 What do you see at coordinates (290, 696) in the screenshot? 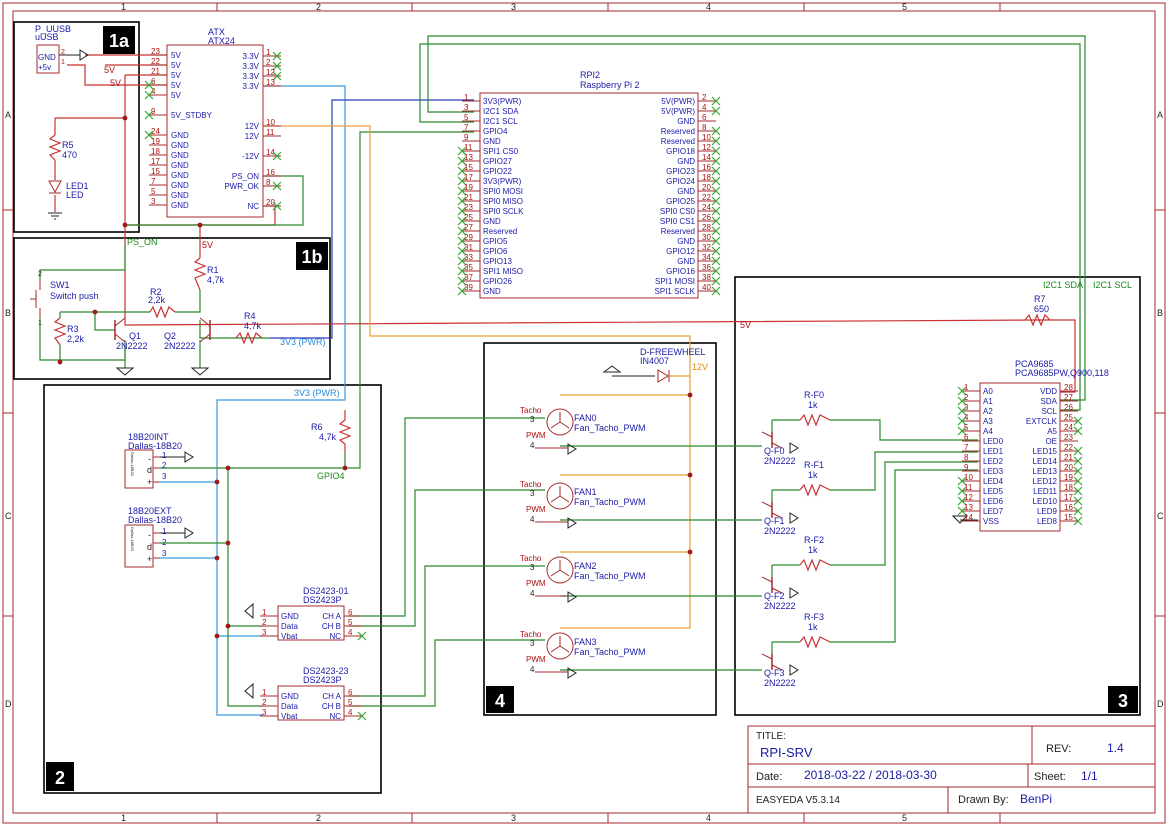
I see `ds2-pin-label: GND` at bounding box center [290, 696].